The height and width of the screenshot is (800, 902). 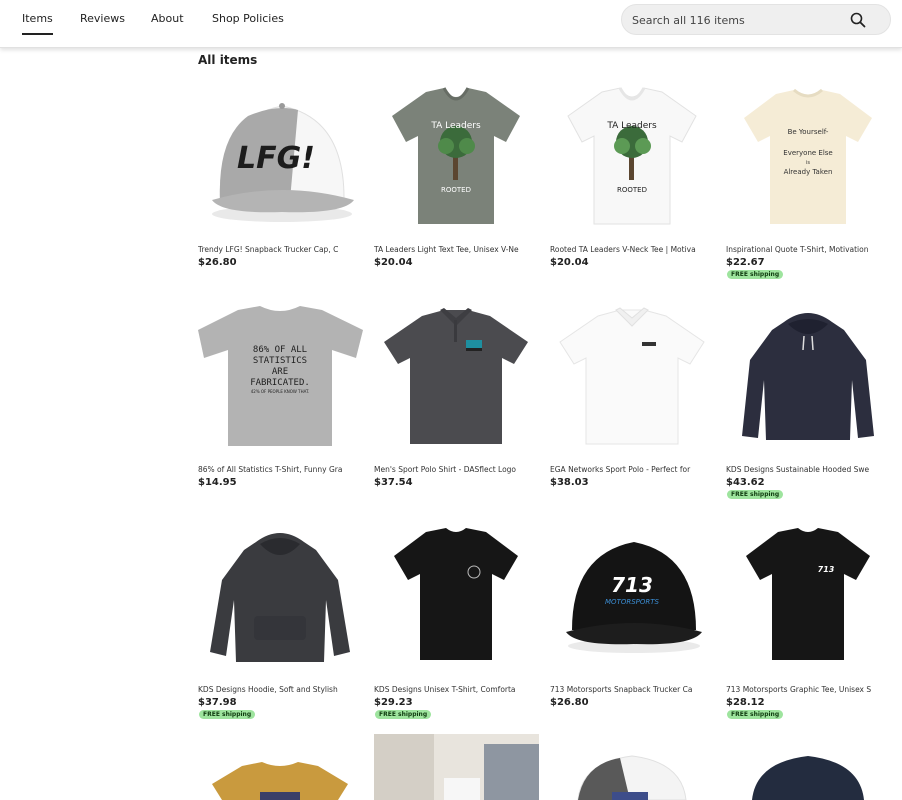 I want to click on quote-line: is, so click(x=808, y=163).